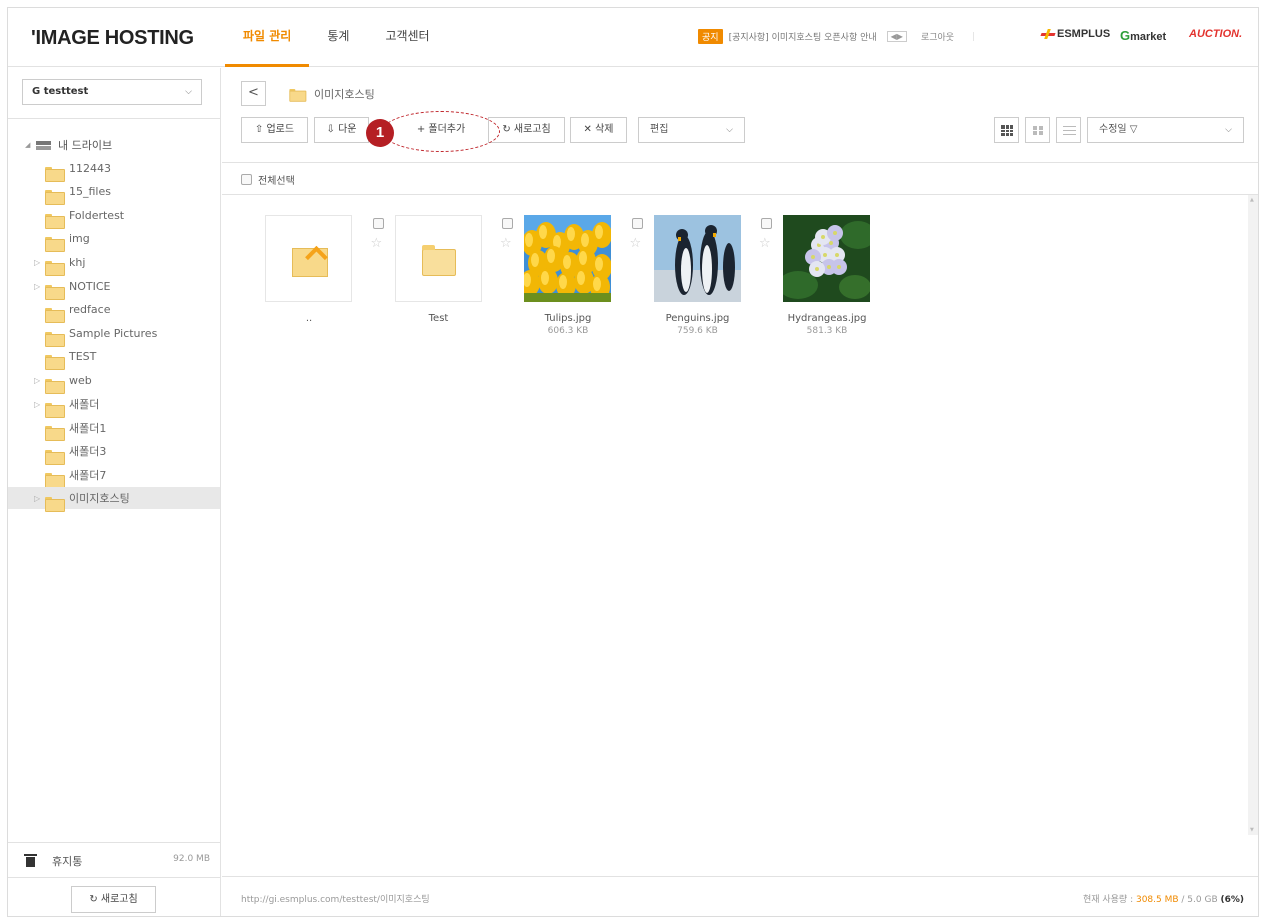 This screenshot has height=919, width=1266. Describe the element at coordinates (114, 240) in the screenshot. I see `tree-item: img` at that location.